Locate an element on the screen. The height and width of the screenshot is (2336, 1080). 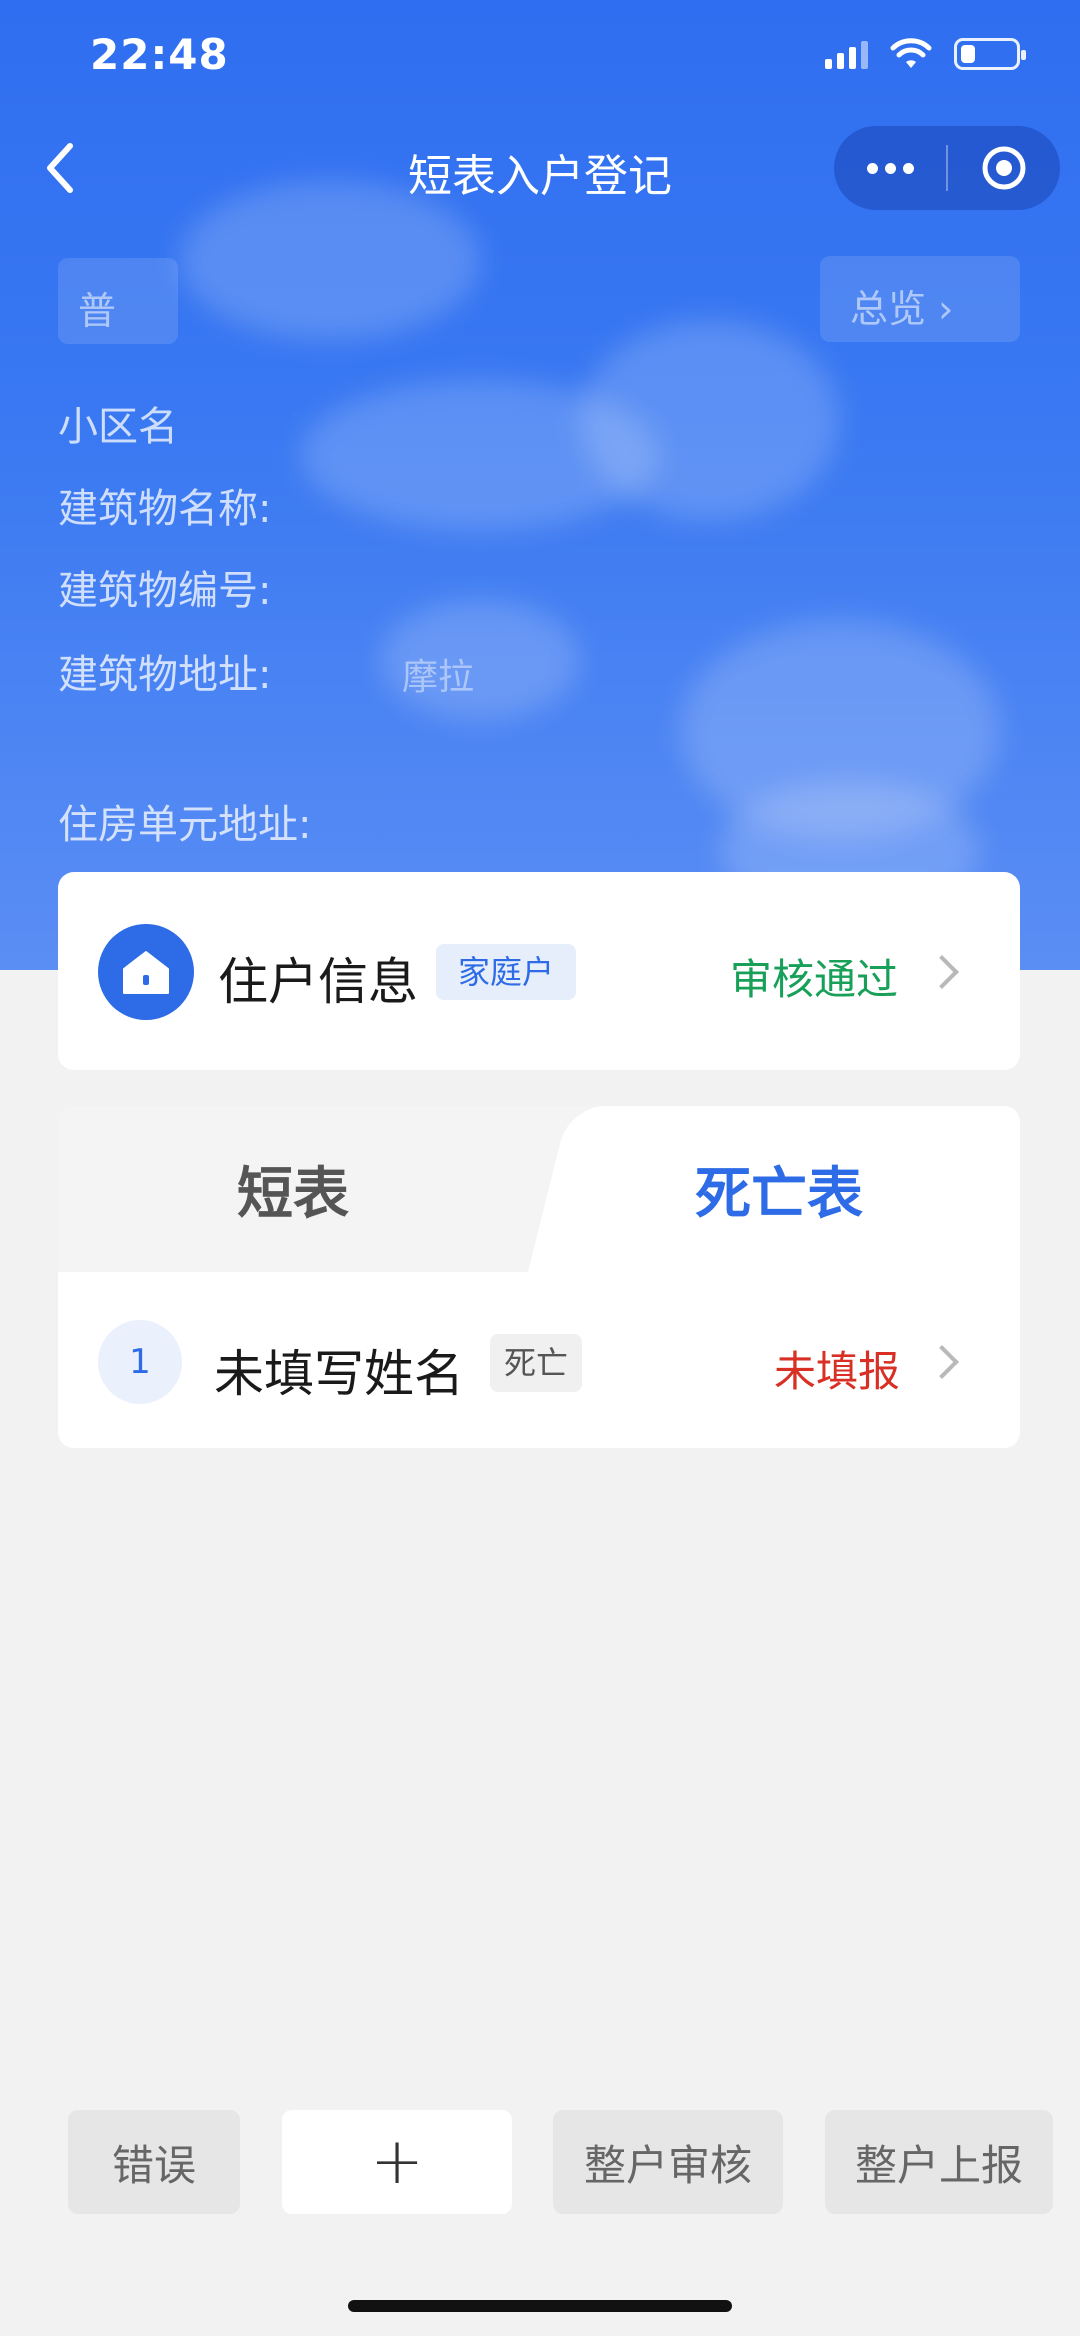
tab-short-form: 短表 is located at coordinates (293, 1189).